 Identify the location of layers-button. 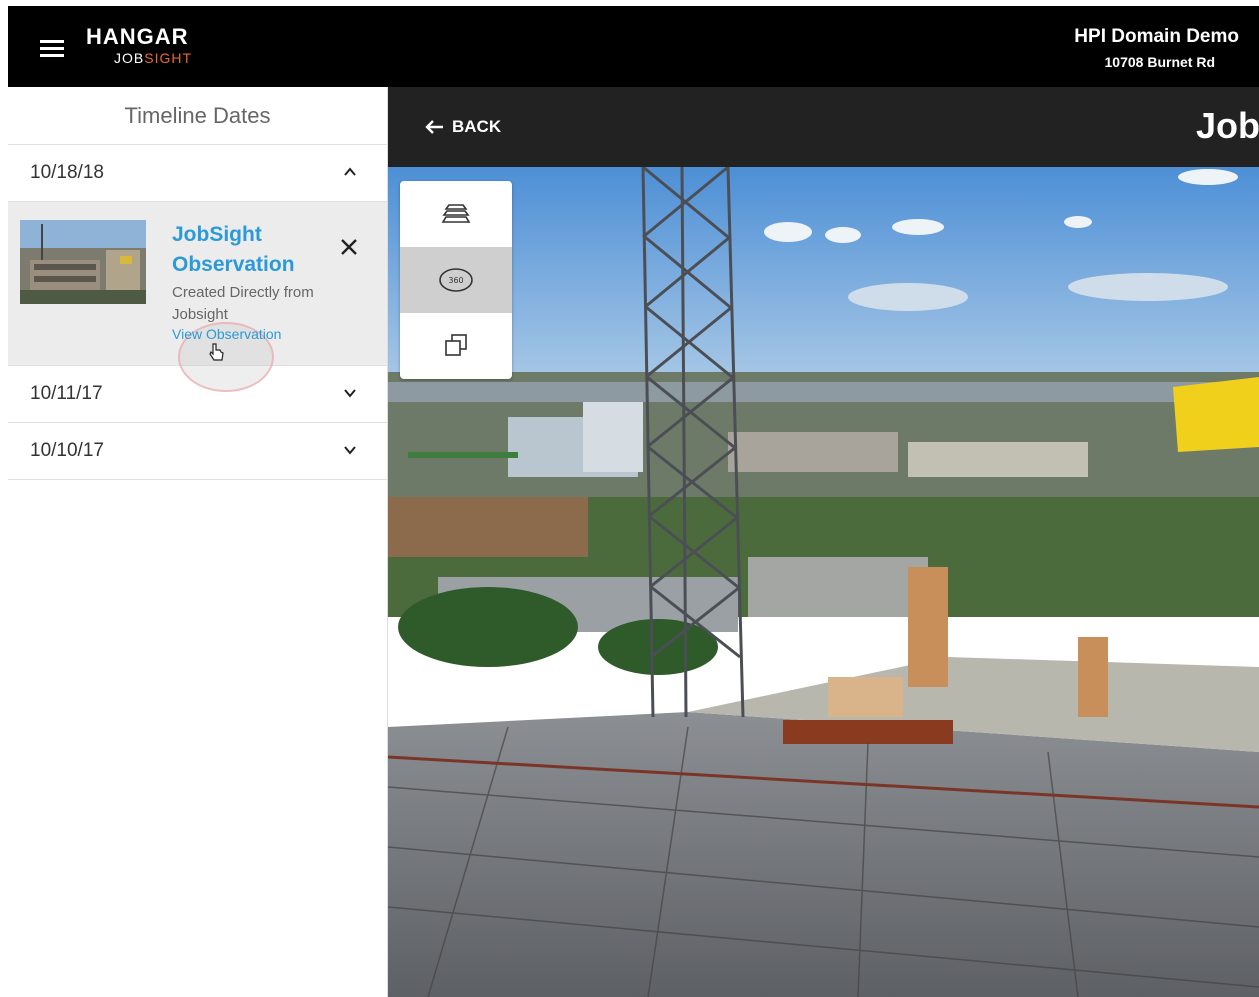
(456, 214).